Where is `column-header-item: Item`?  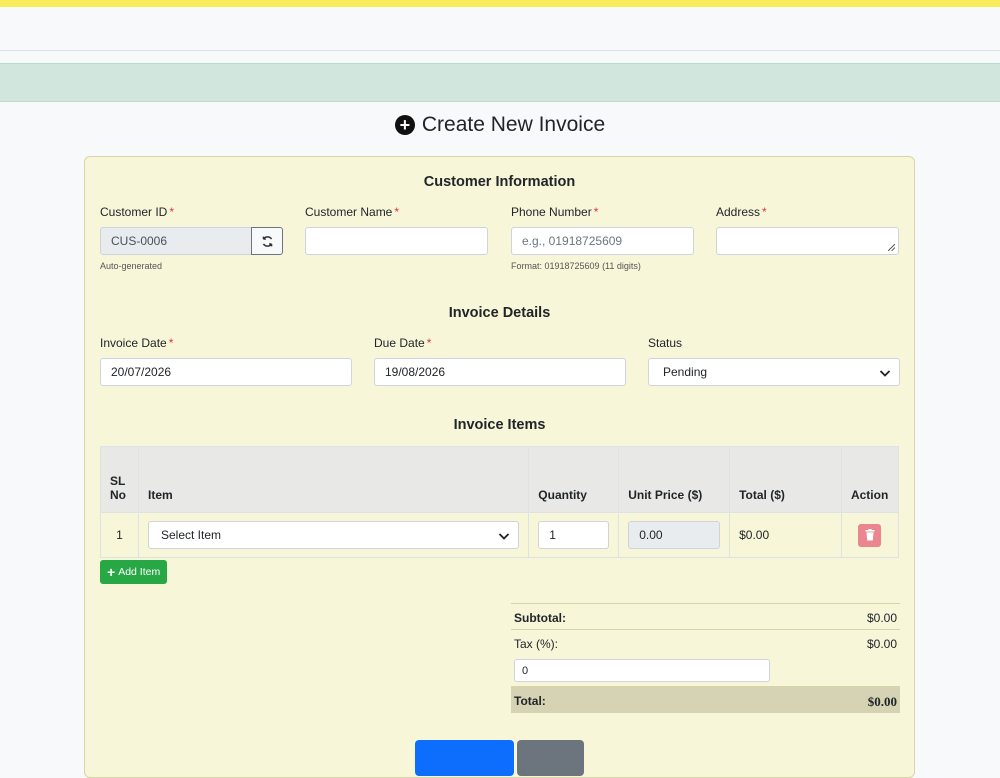 column-header-item: Item is located at coordinates (333, 479).